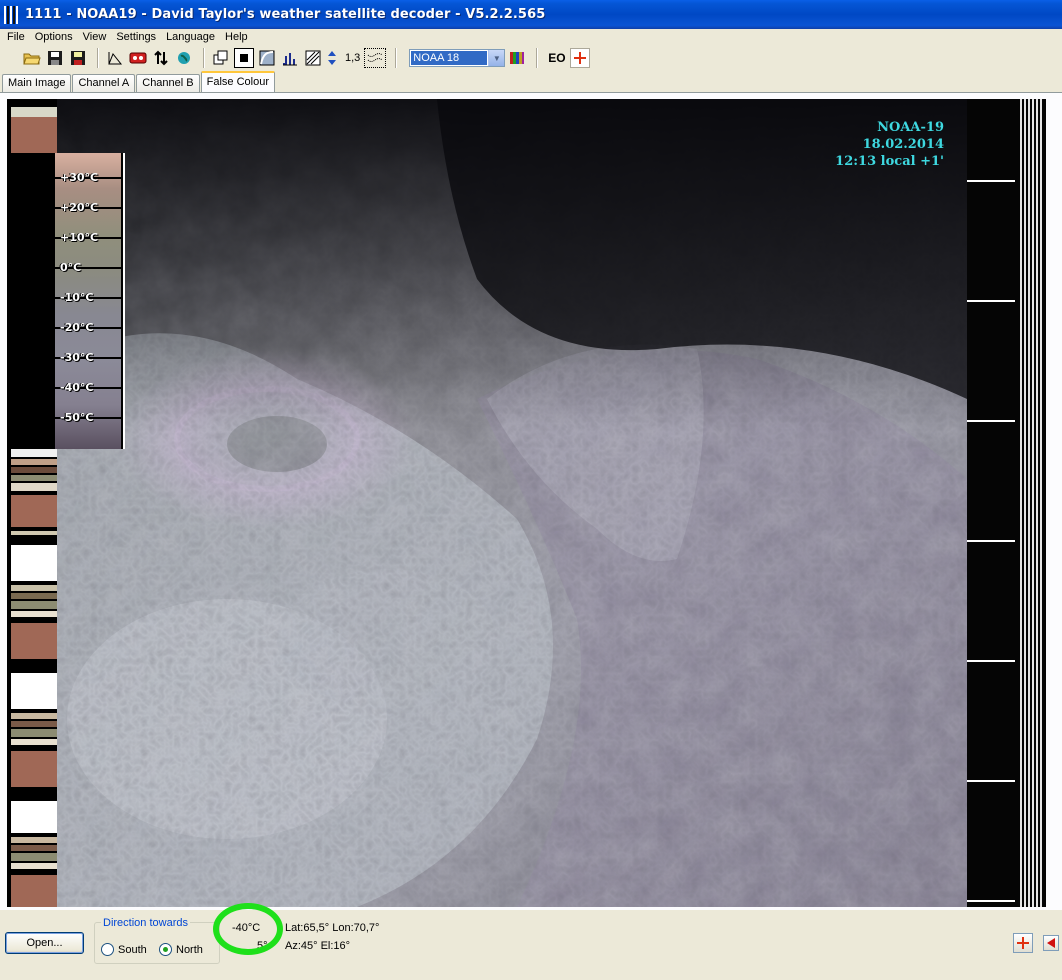  Describe the element at coordinates (184, 58) in the screenshot. I see `globe-icon` at that location.